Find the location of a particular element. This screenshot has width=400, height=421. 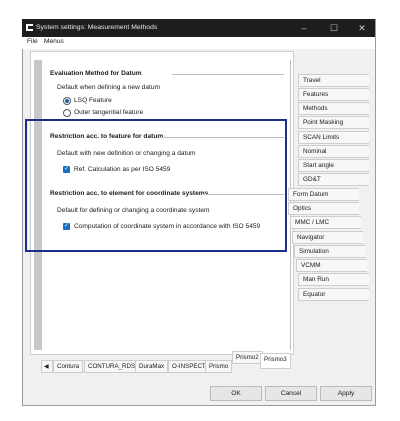

minimize-icon: – is located at coordinates (304, 28).